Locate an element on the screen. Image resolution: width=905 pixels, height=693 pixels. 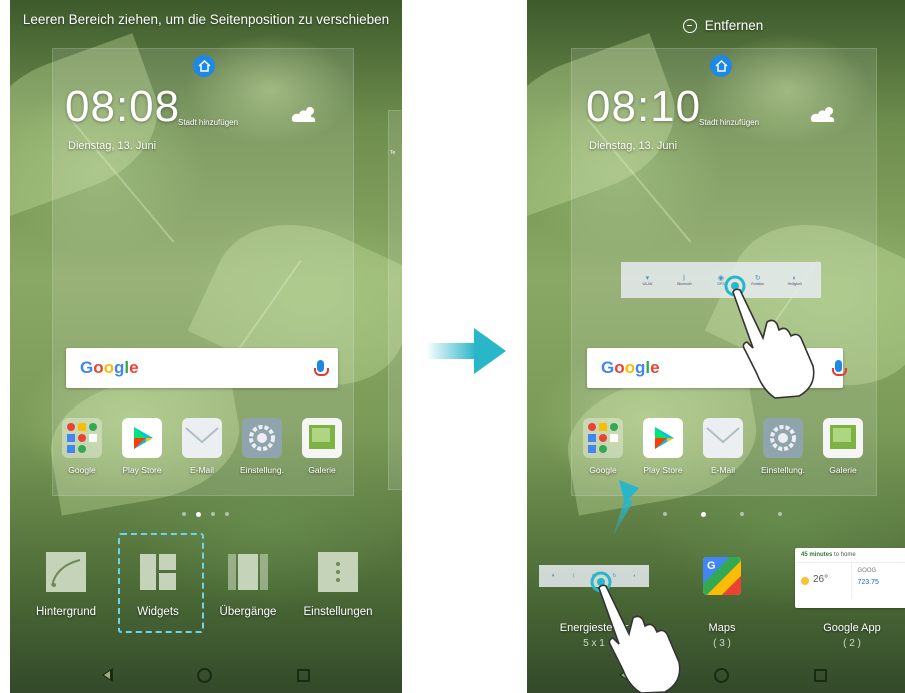
wifi-toggle: ▾ WLAN is located at coordinates (647, 280).